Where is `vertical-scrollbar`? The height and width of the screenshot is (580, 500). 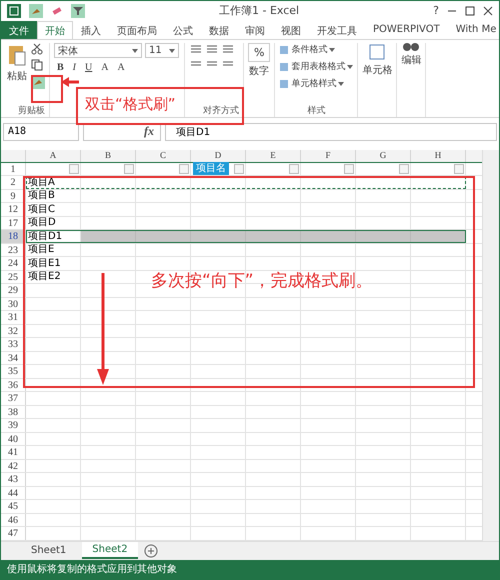
vertical-scrollbar is located at coordinates (490, 345).